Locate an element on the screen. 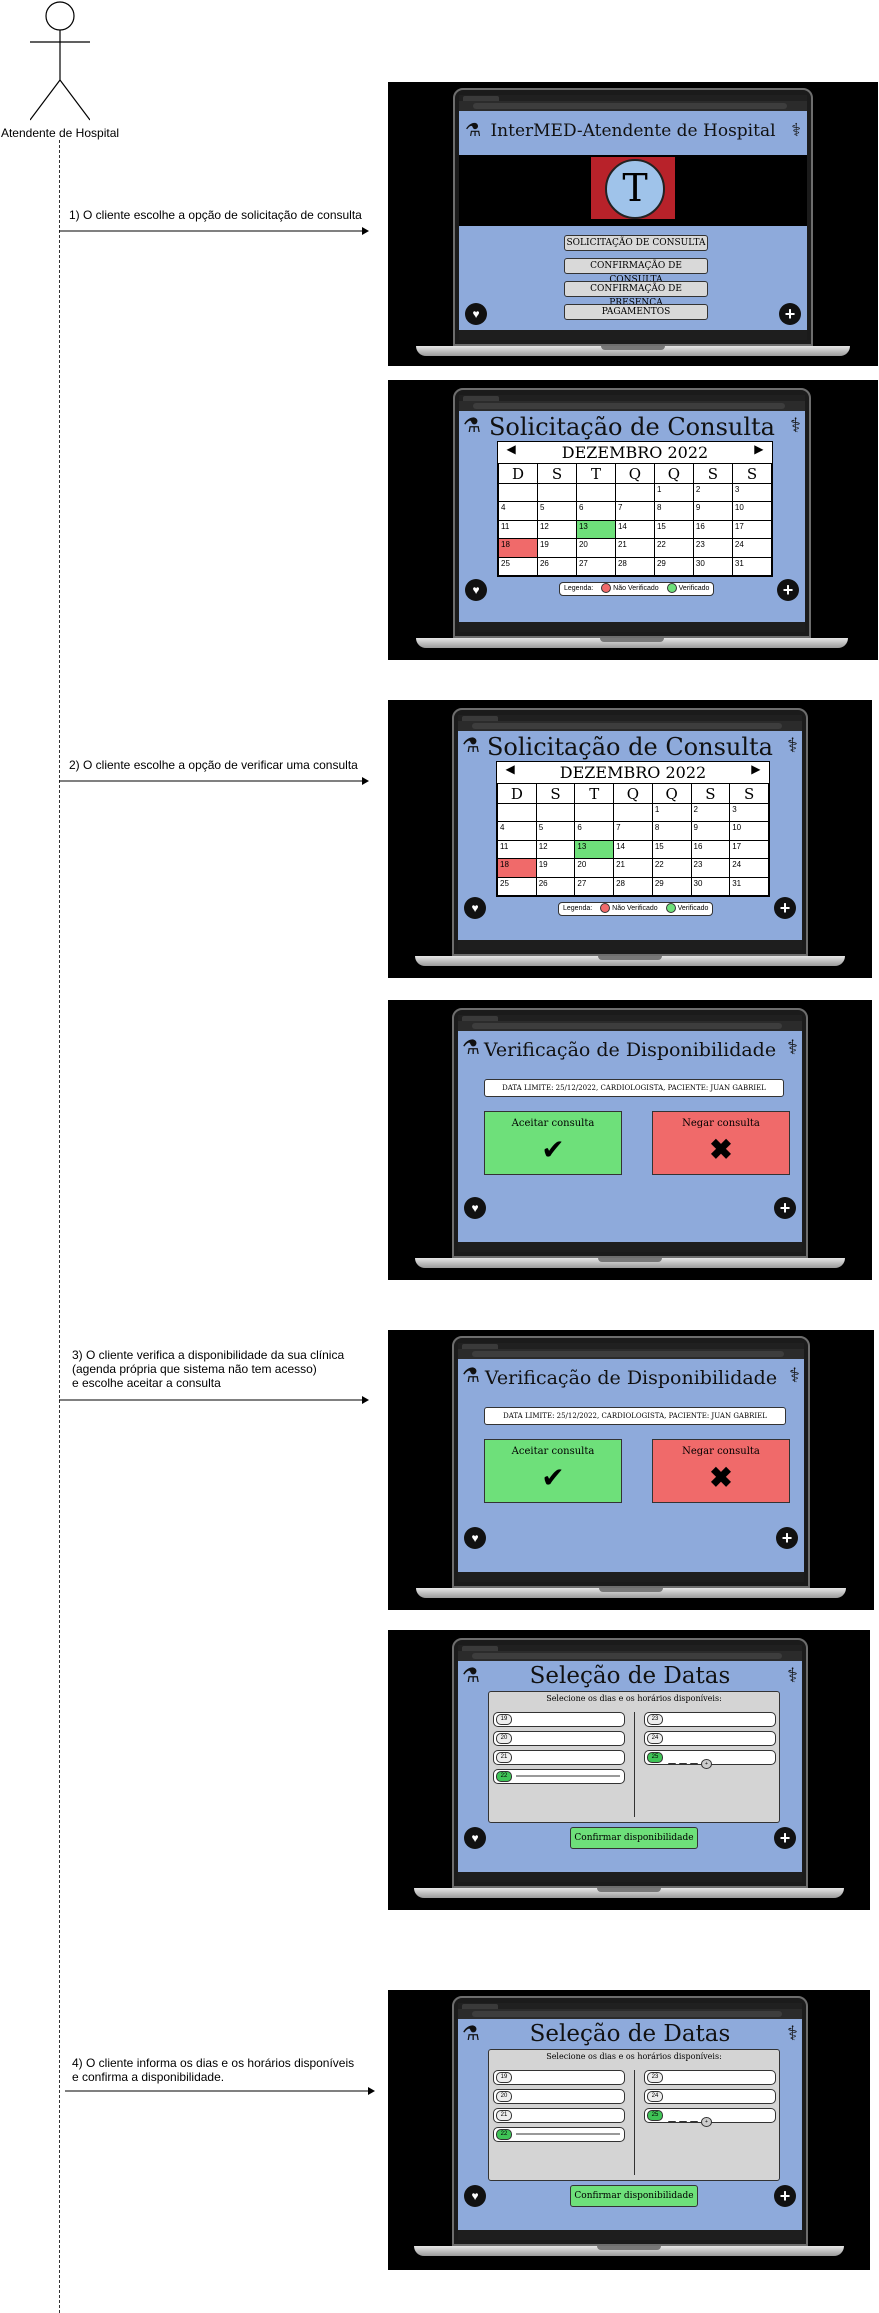  calendar-day: 26 is located at coordinates (555, 886).